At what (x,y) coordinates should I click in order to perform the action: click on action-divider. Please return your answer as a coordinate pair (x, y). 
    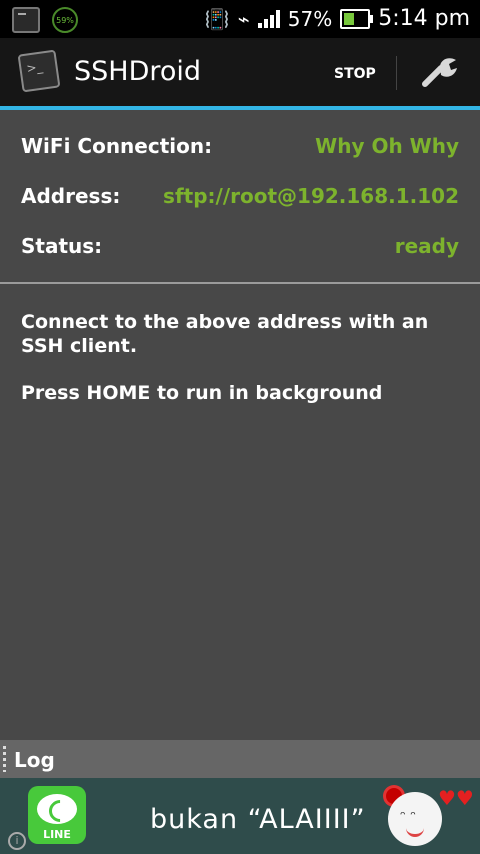
    Looking at the image, I should click on (396, 73).